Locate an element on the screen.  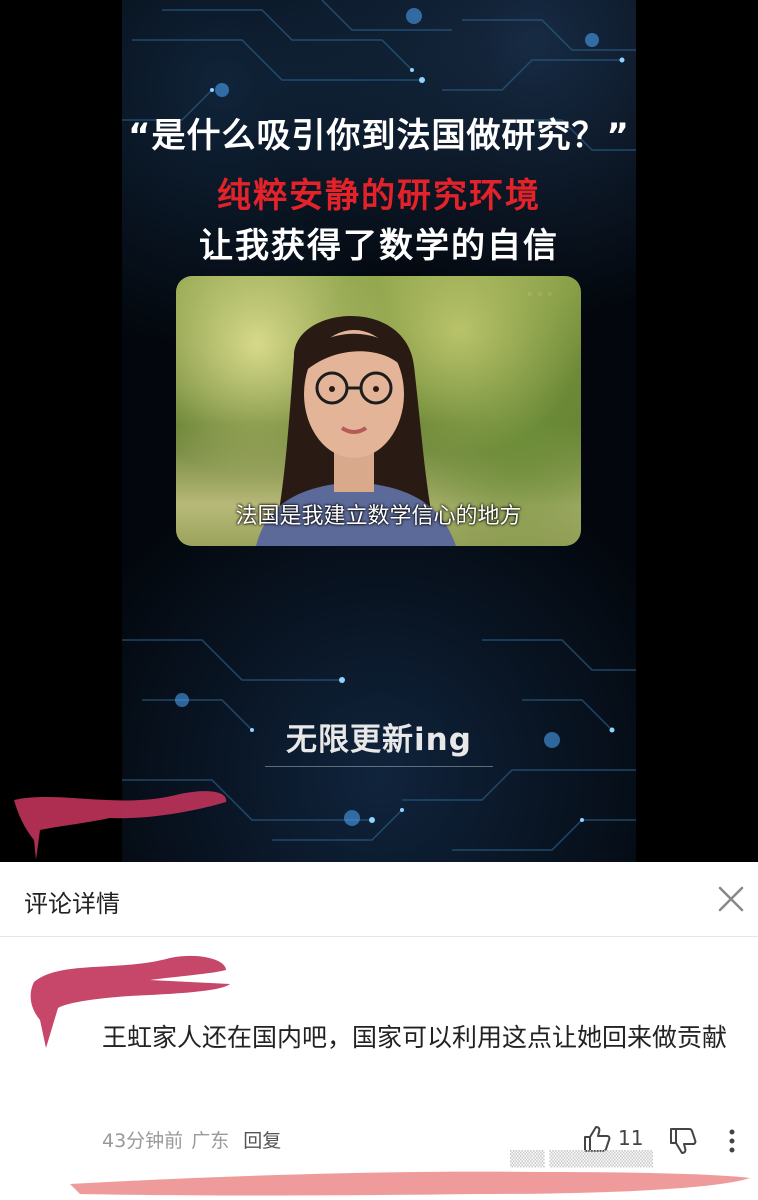
comment-text: 王虹家人还在国内吧，国家可以利用这点让她回来做贡献 is located at coordinates (415, 1037).